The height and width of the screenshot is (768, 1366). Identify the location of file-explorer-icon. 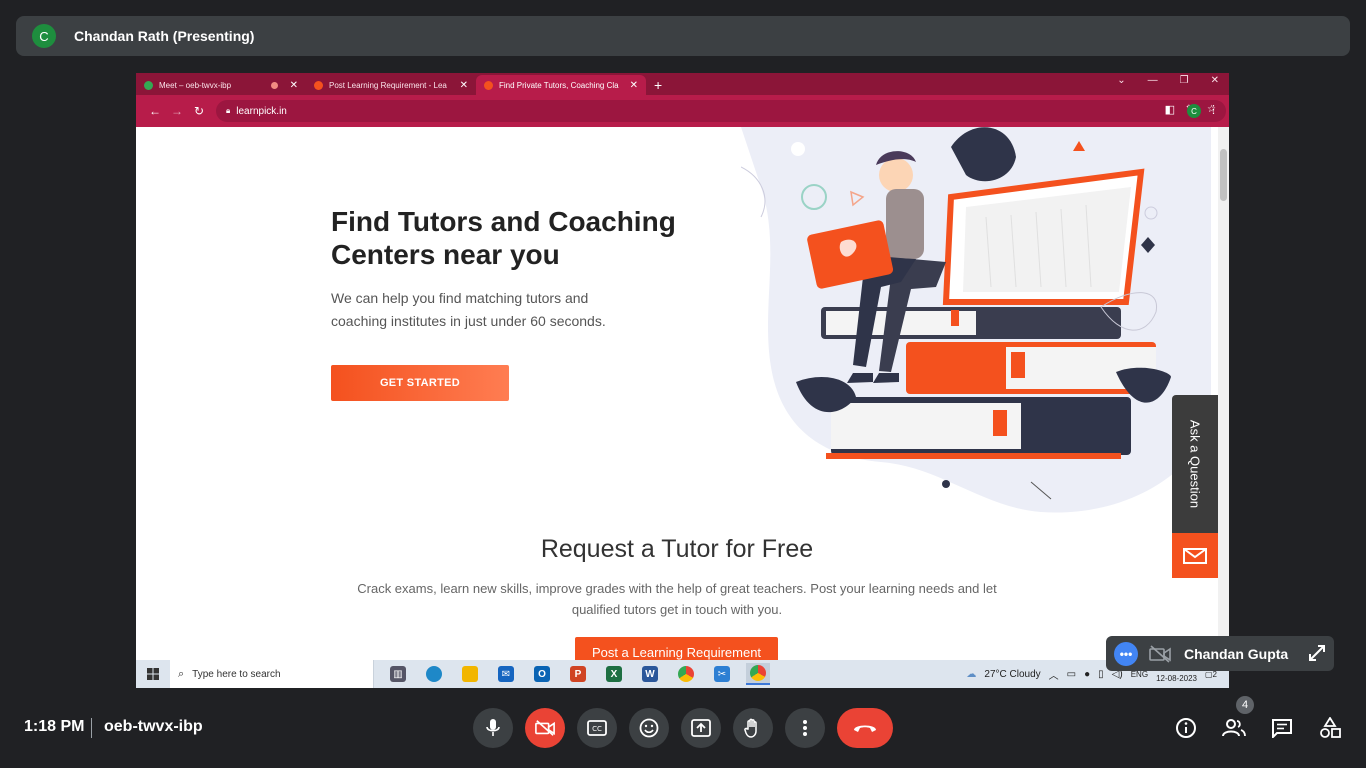
(470, 674).